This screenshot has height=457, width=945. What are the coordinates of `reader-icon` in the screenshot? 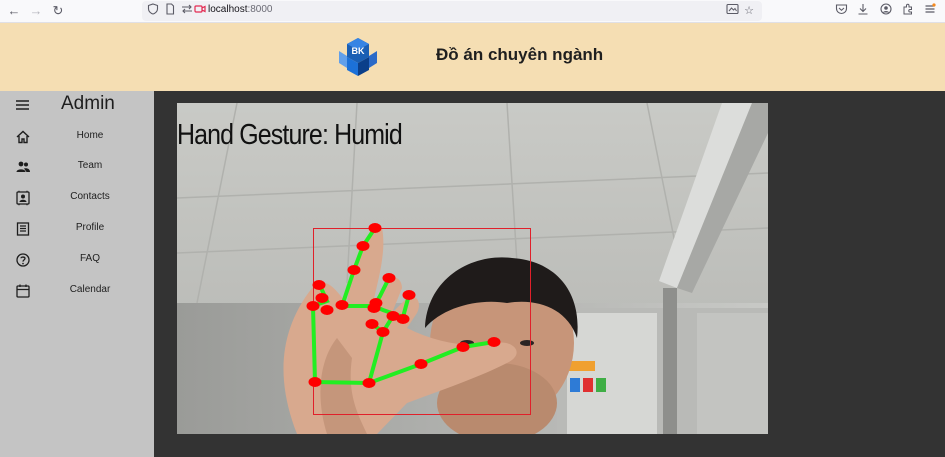 It's located at (732, 11).